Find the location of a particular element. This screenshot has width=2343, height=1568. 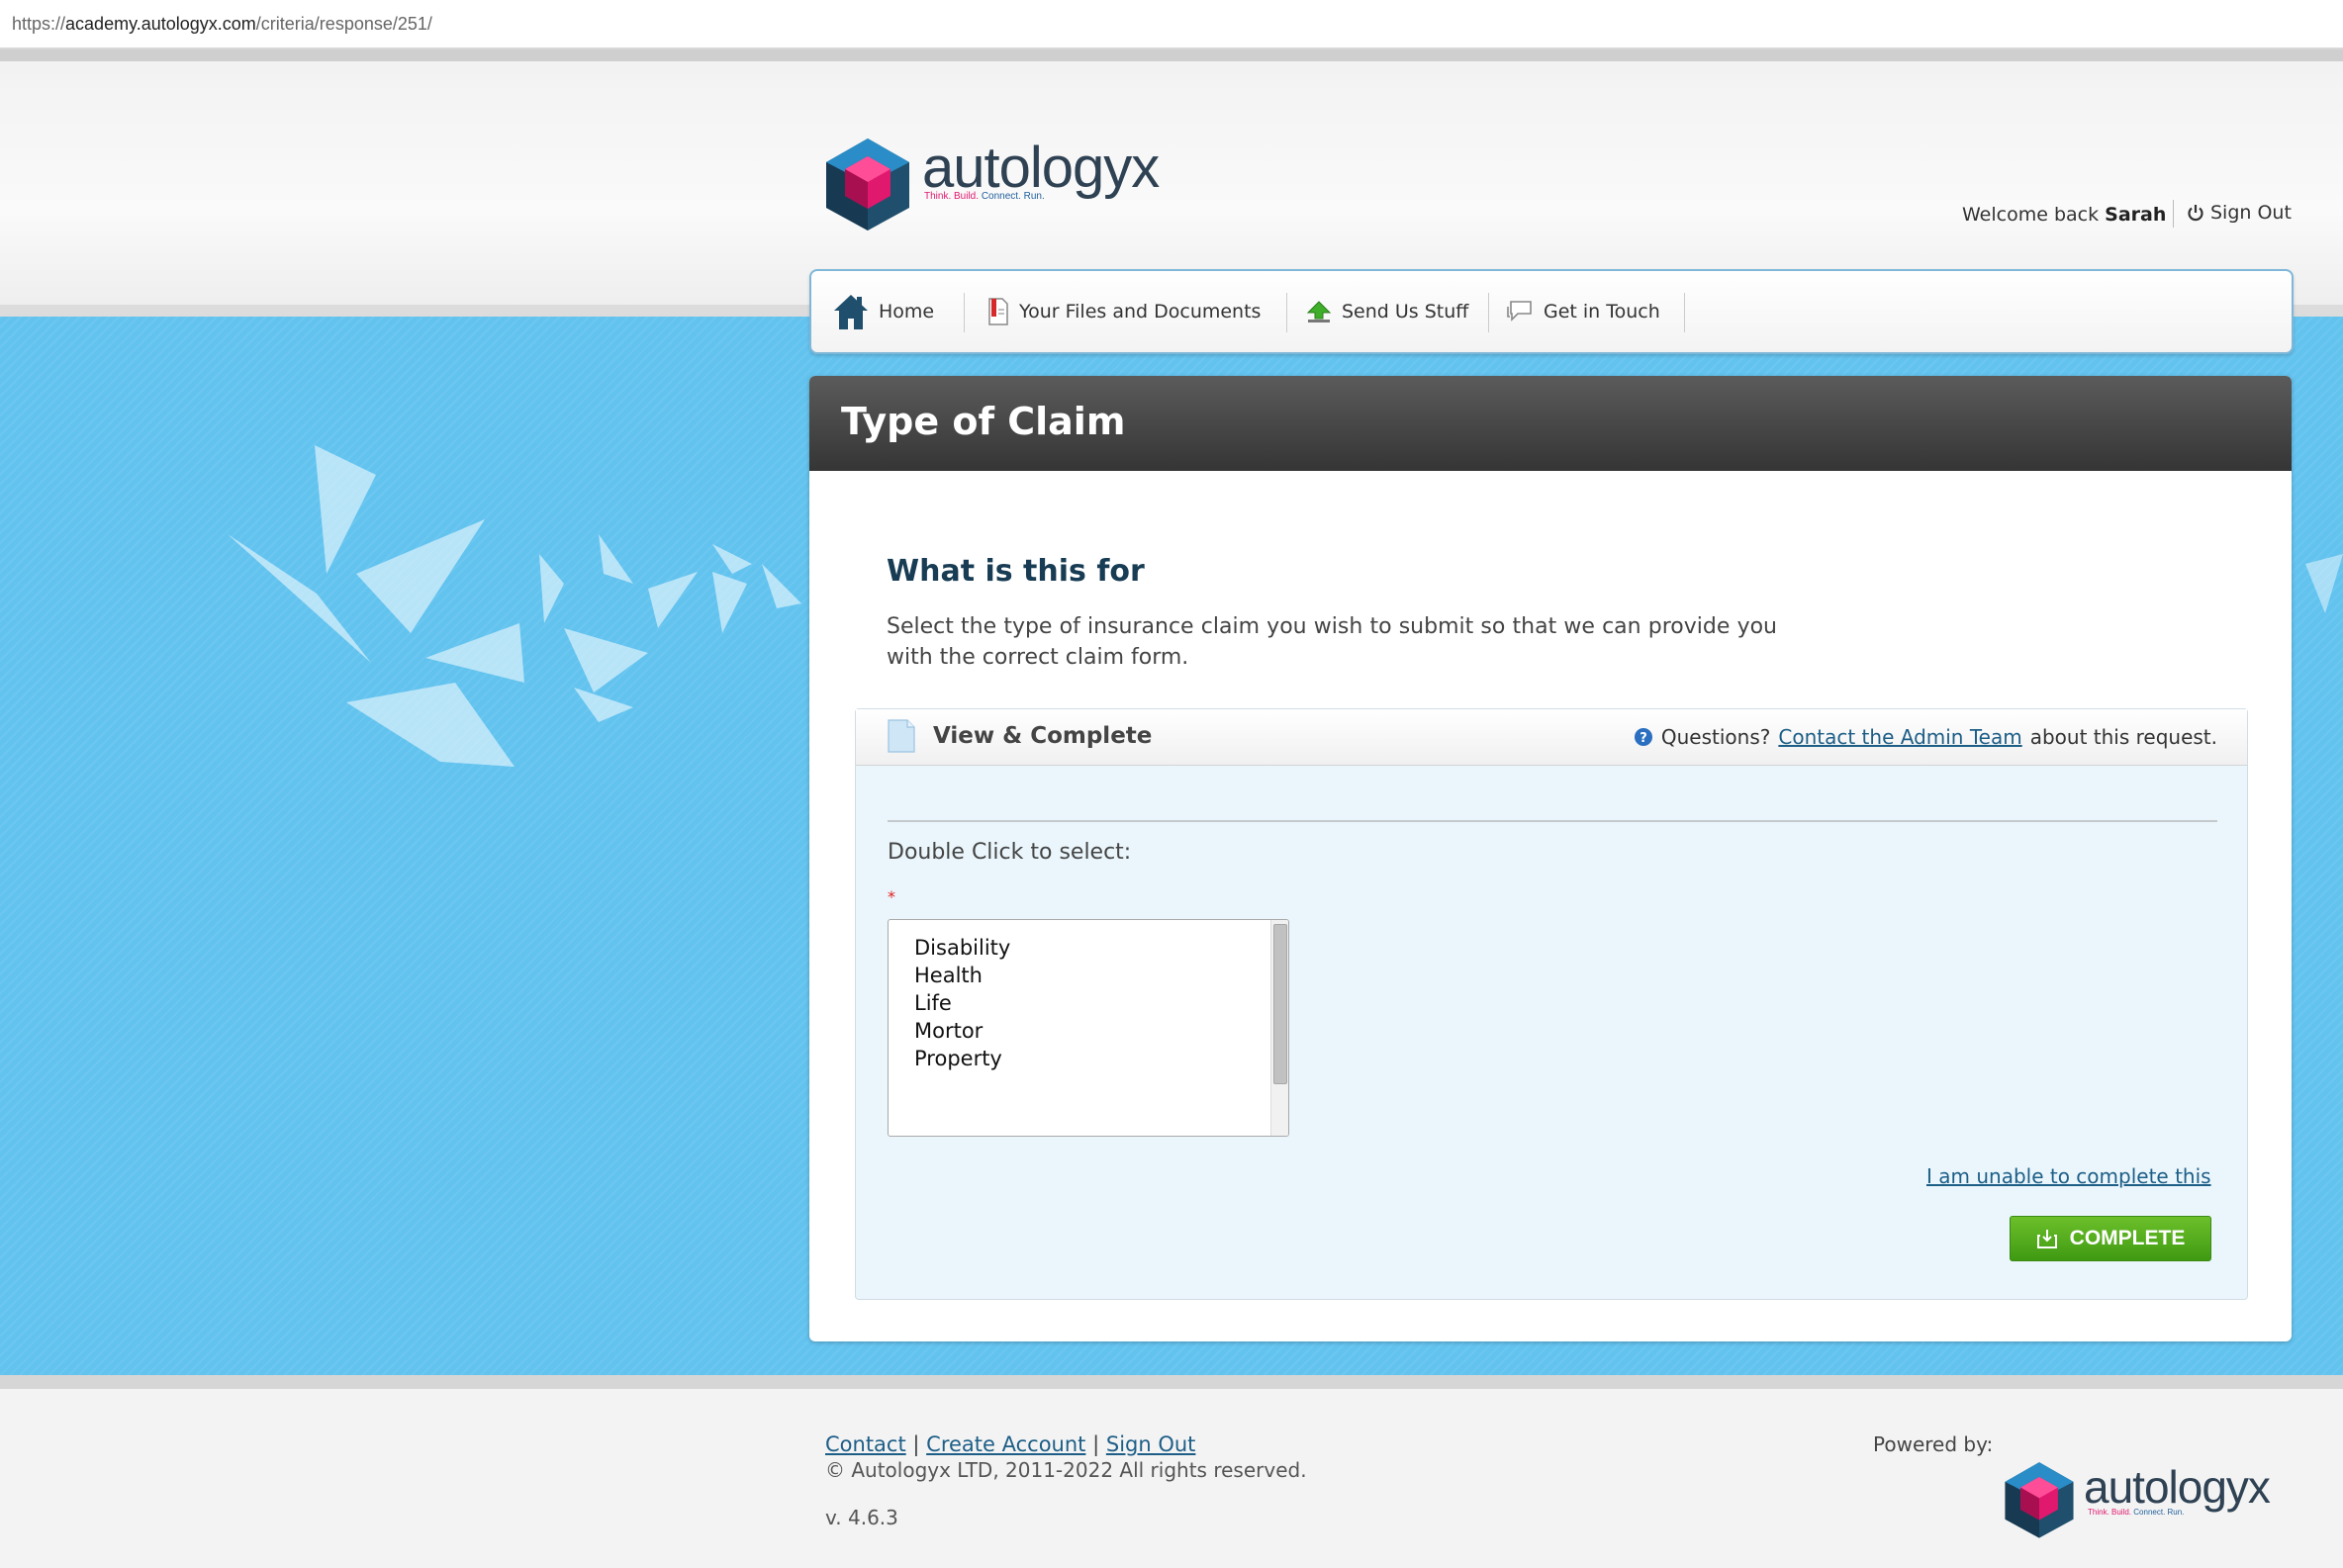

unable-to-complete-link: I am unable to complete this is located at coordinates (2068, 1176).